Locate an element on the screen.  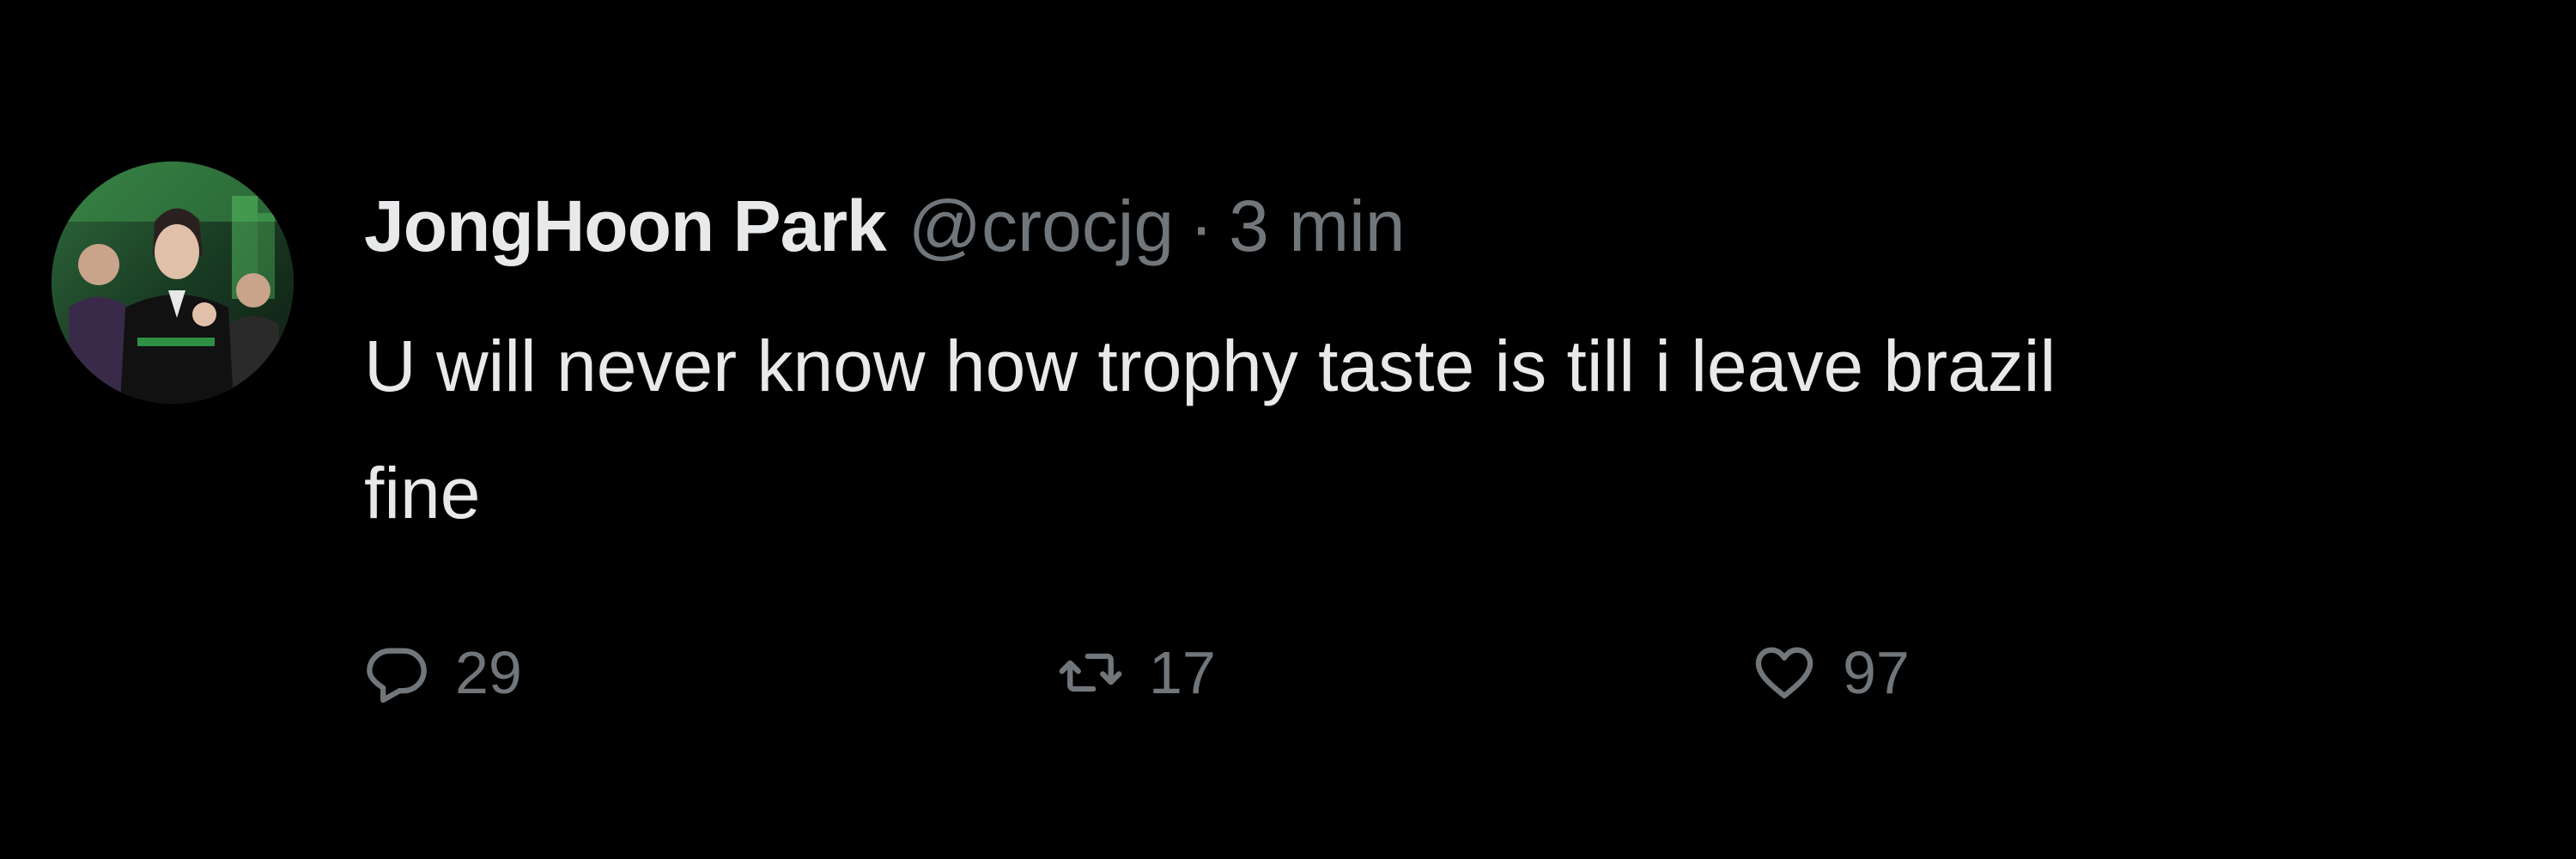
timestamp: 3 min is located at coordinates (1317, 226).